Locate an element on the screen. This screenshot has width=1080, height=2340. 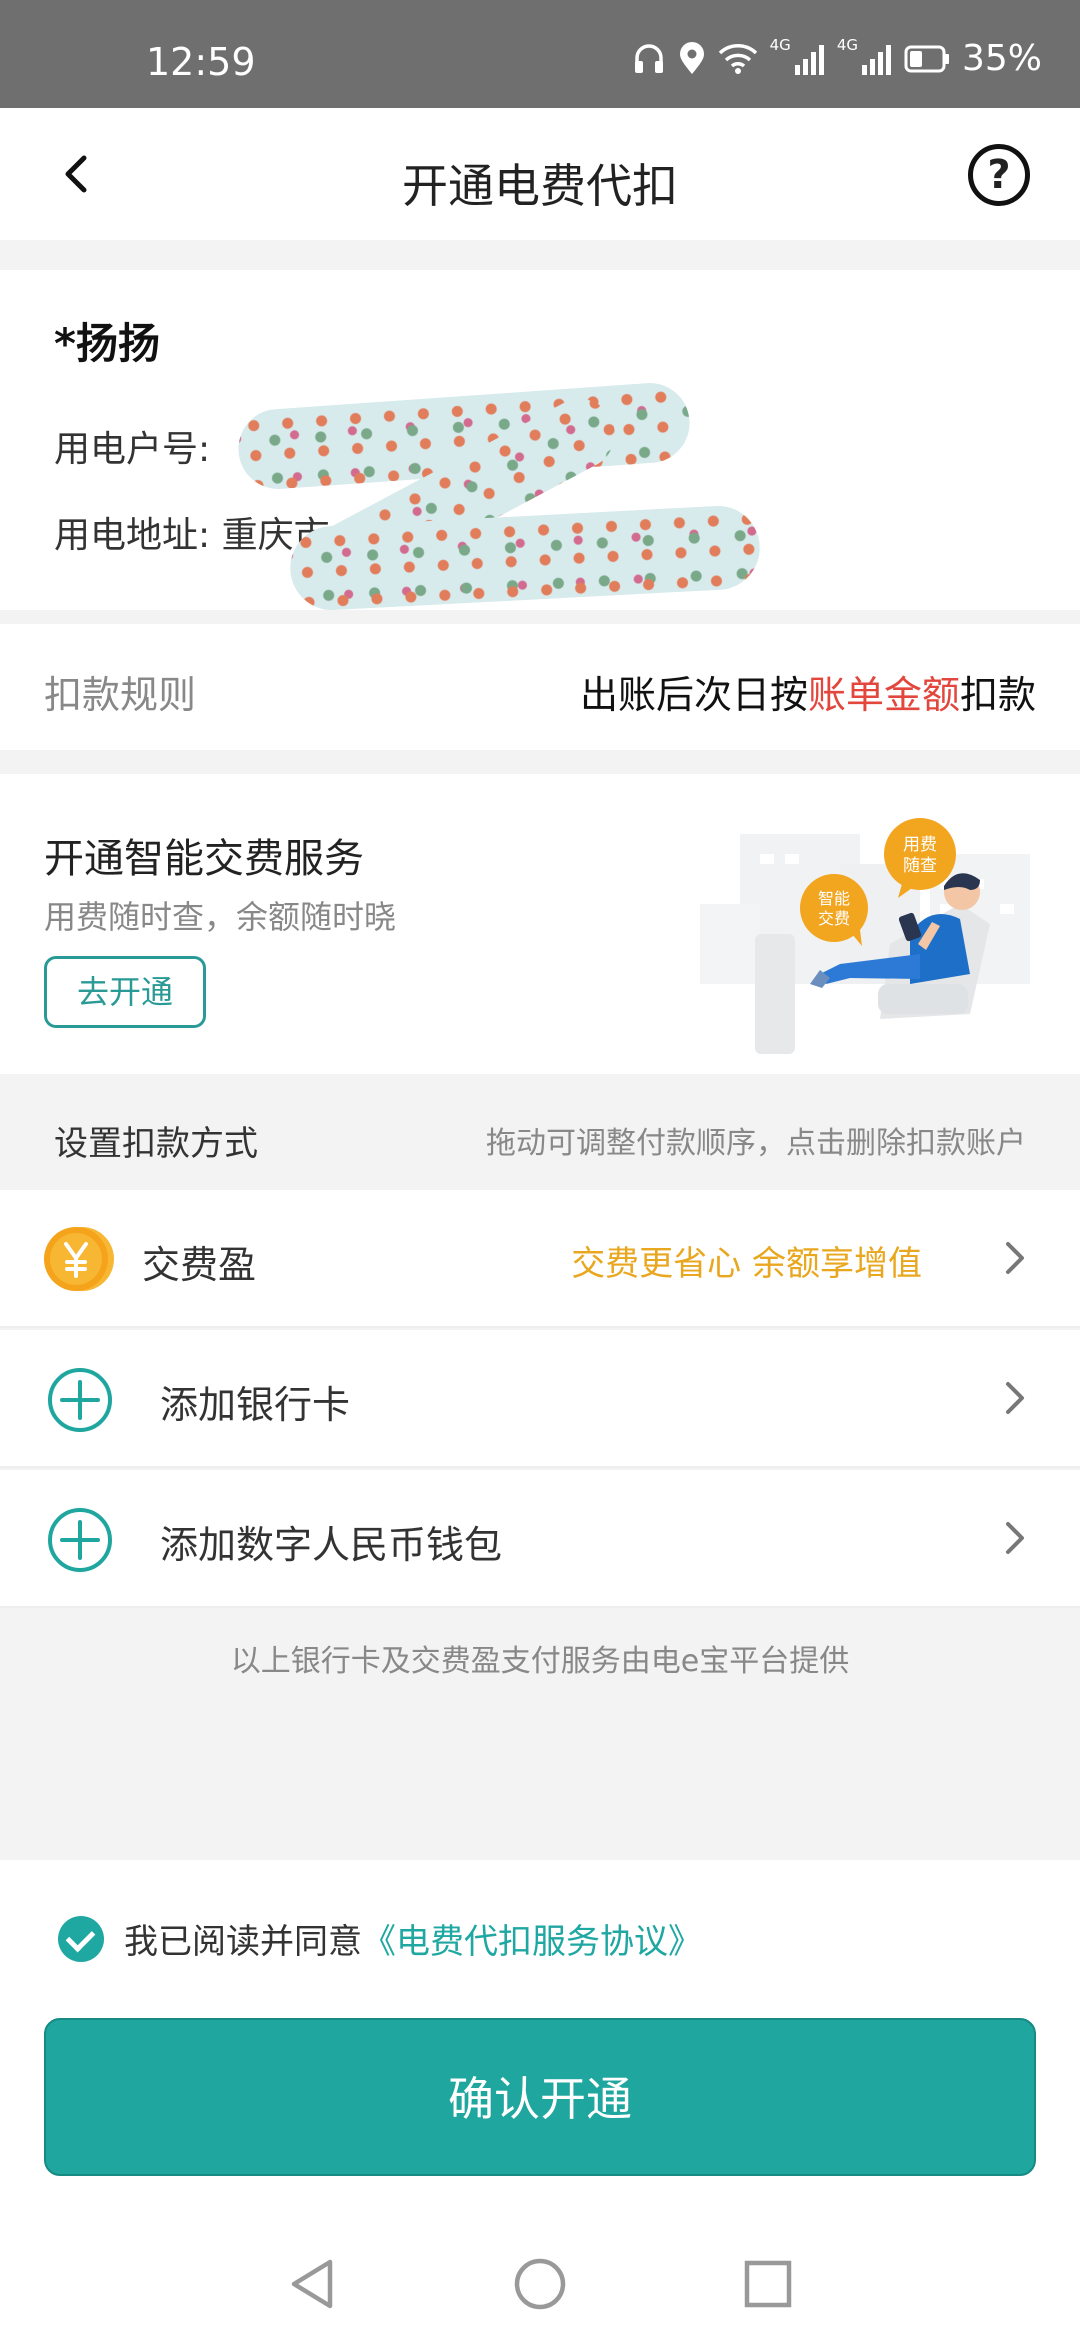
payment-method-label: 添加数字人民币钱包 is located at coordinates (331, 1545).